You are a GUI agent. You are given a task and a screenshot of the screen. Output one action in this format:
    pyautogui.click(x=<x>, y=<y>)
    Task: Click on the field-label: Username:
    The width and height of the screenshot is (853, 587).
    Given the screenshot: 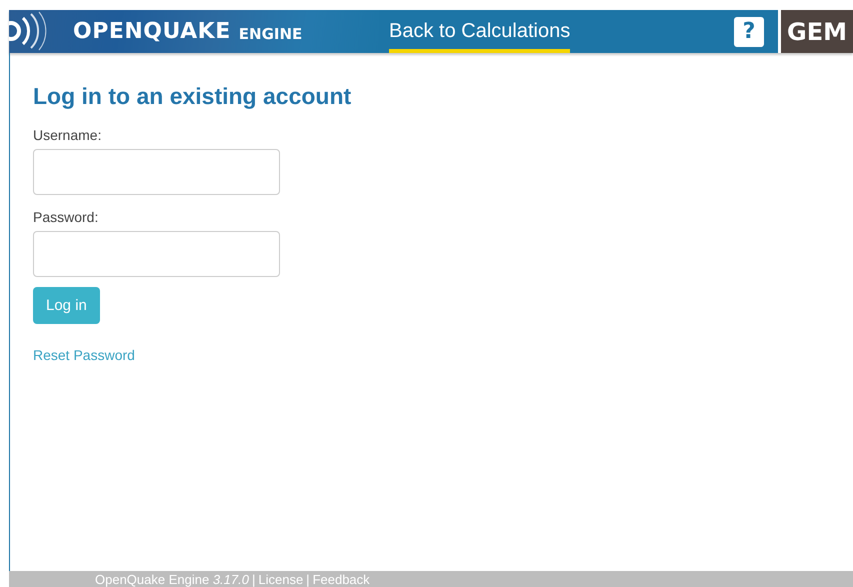 What is the action you would take?
    pyautogui.click(x=67, y=135)
    